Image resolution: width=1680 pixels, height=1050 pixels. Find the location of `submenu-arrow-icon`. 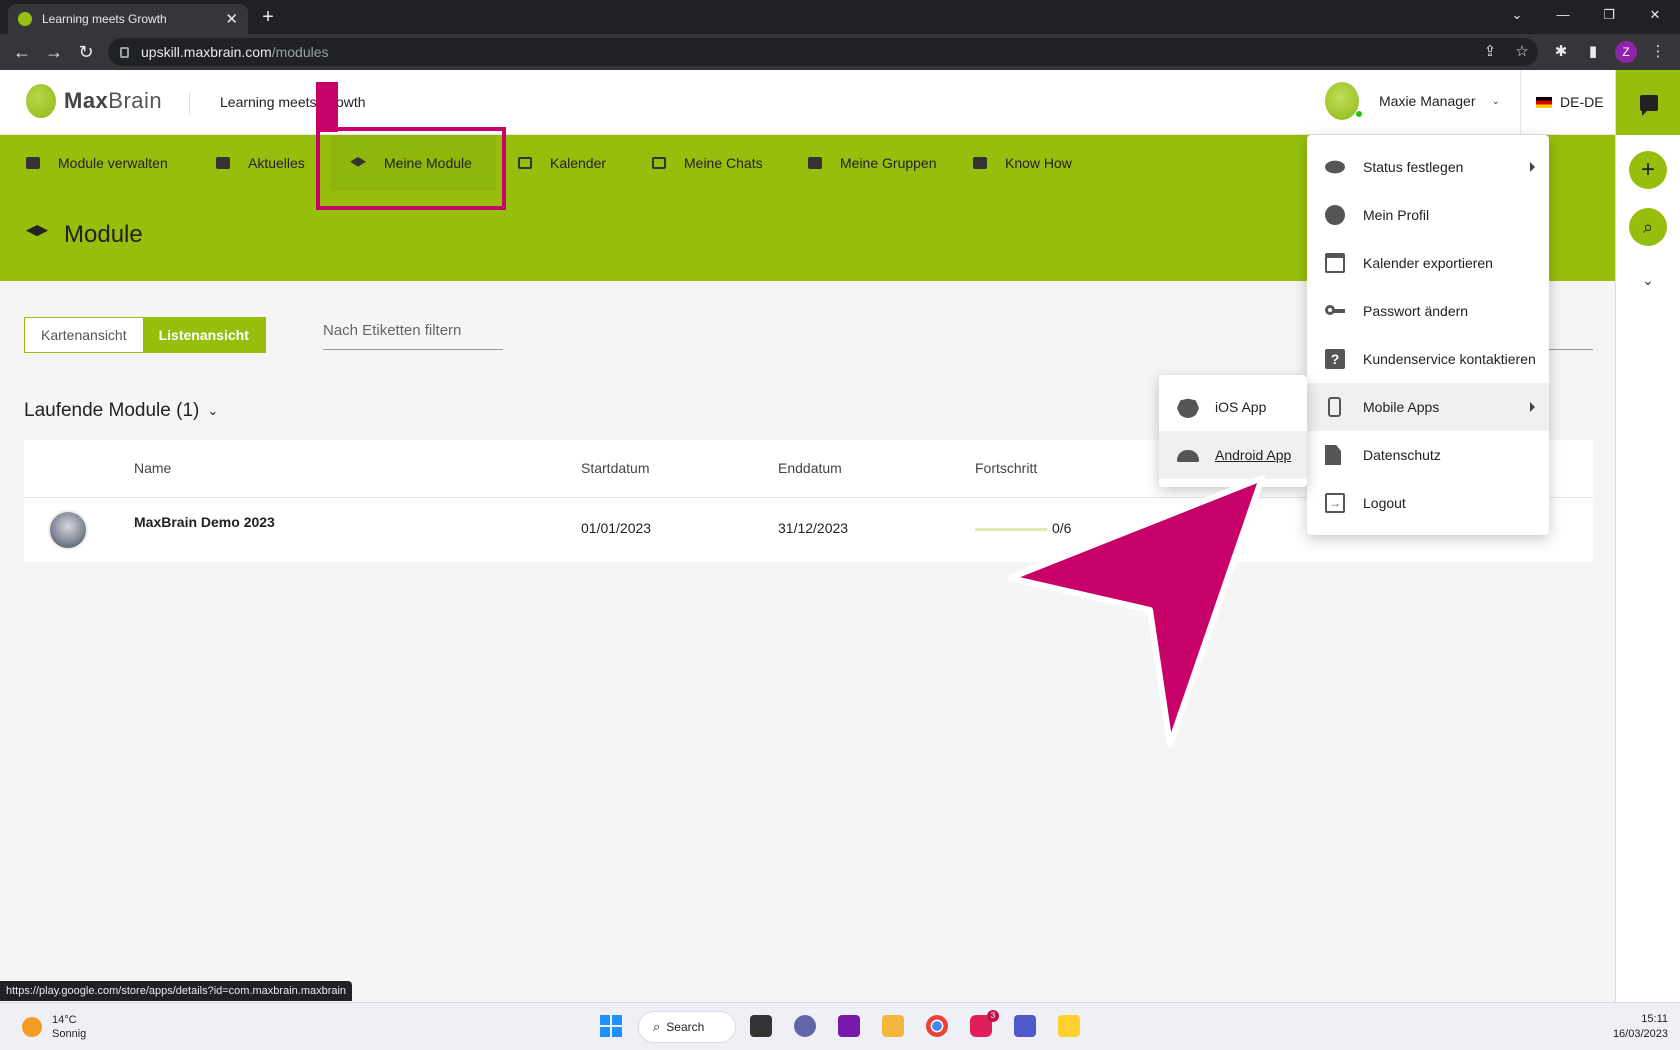

submenu-arrow-icon is located at coordinates (1532, 407).